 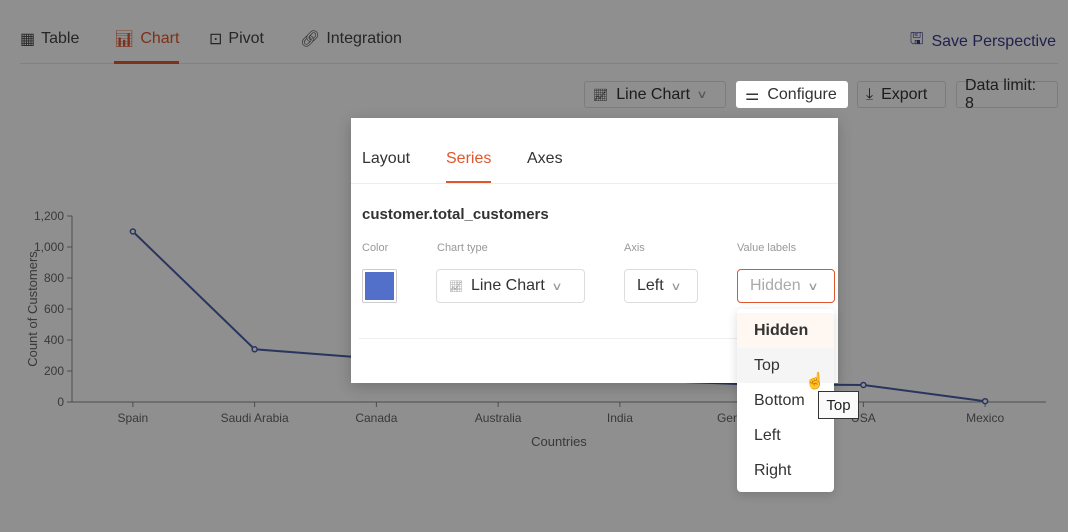 I want to click on series-chart-type-select: 📈︎ Line Chart ∨, so click(x=510, y=286).